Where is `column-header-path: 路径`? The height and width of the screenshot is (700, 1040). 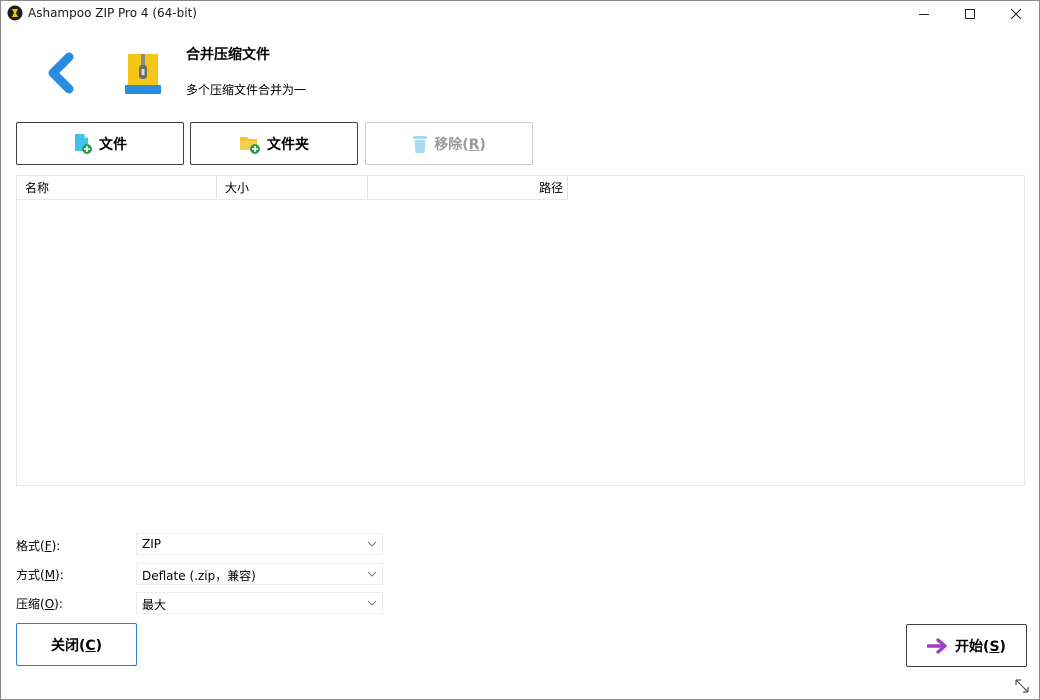 column-header-path: 路径 is located at coordinates (468, 188).